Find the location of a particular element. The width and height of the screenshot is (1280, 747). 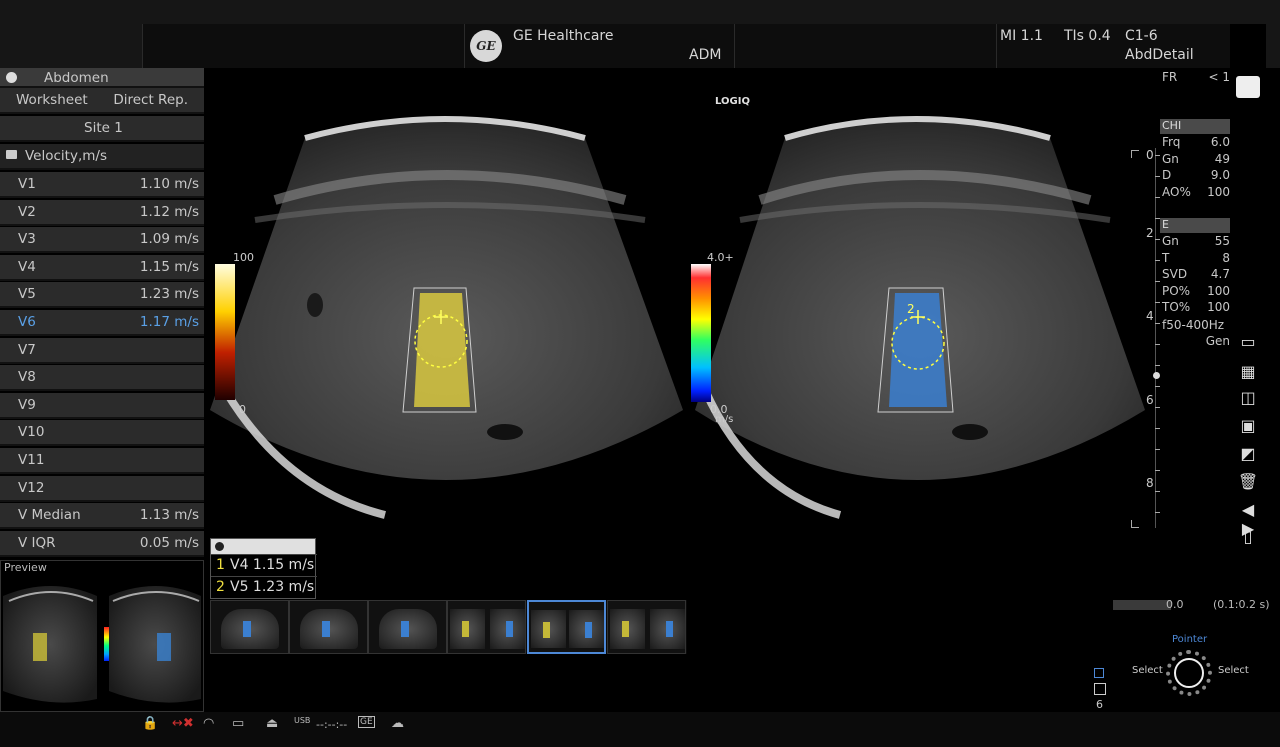

phone-icon: ▯ is located at coordinates (1248, 538).